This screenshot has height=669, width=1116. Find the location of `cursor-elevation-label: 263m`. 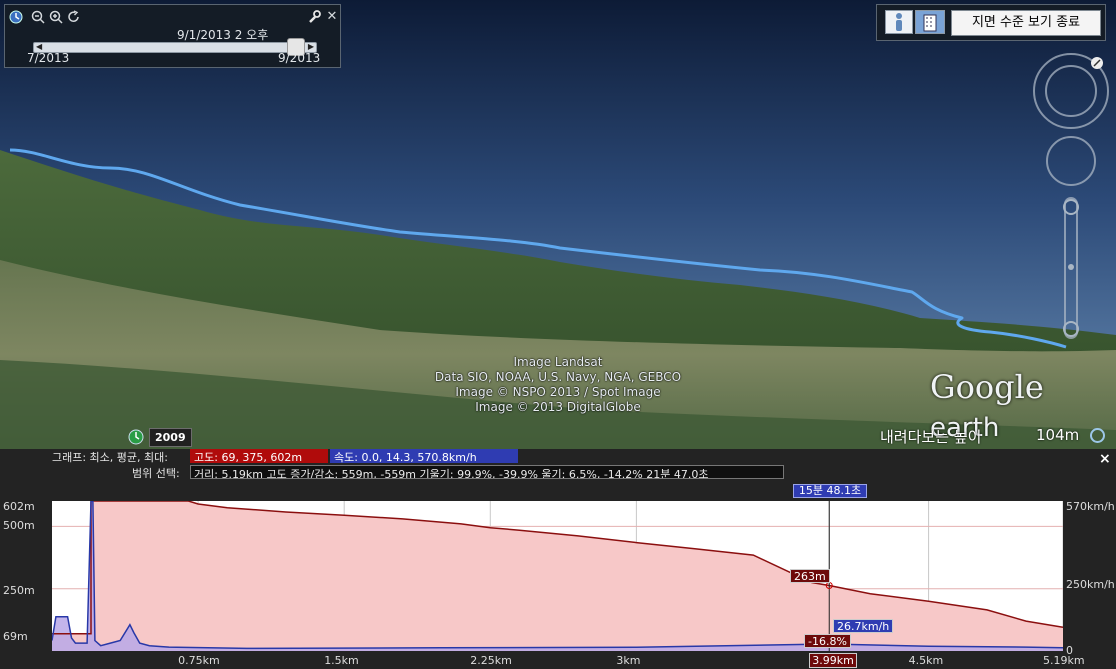

cursor-elevation-label: 263m is located at coordinates (810, 576).